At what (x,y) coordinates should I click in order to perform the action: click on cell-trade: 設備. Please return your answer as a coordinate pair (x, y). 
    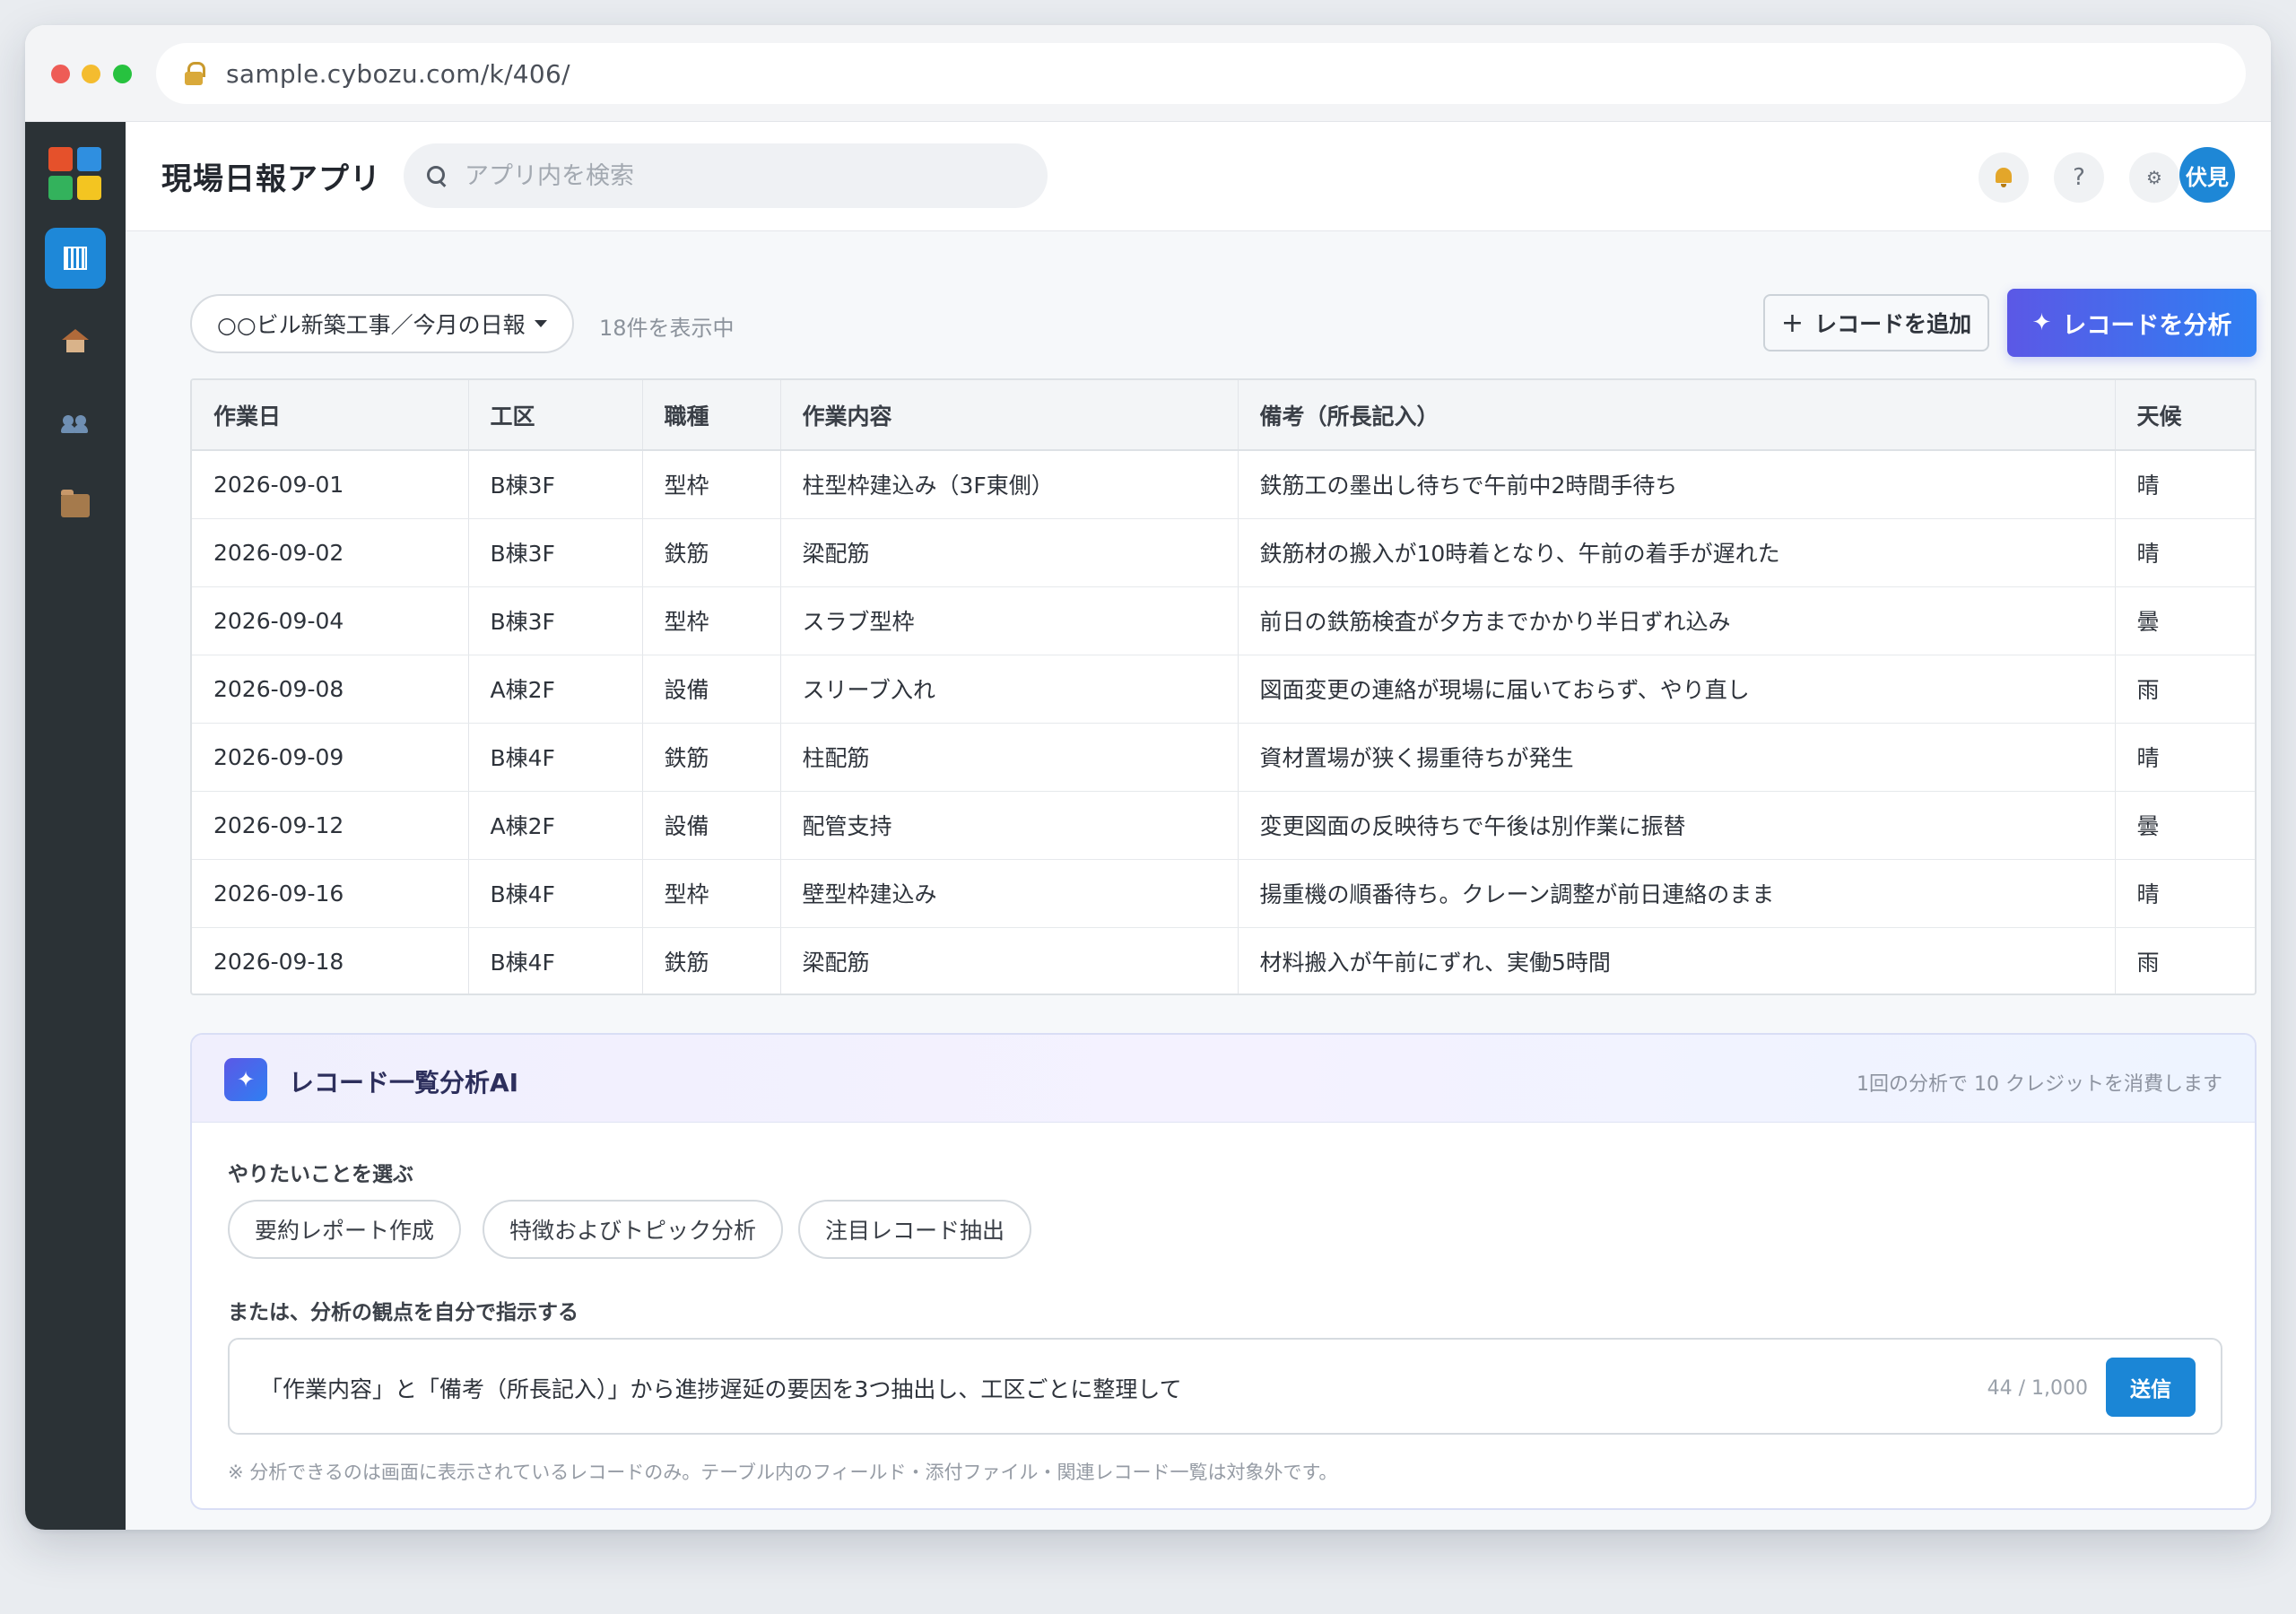
    Looking at the image, I should click on (711, 825).